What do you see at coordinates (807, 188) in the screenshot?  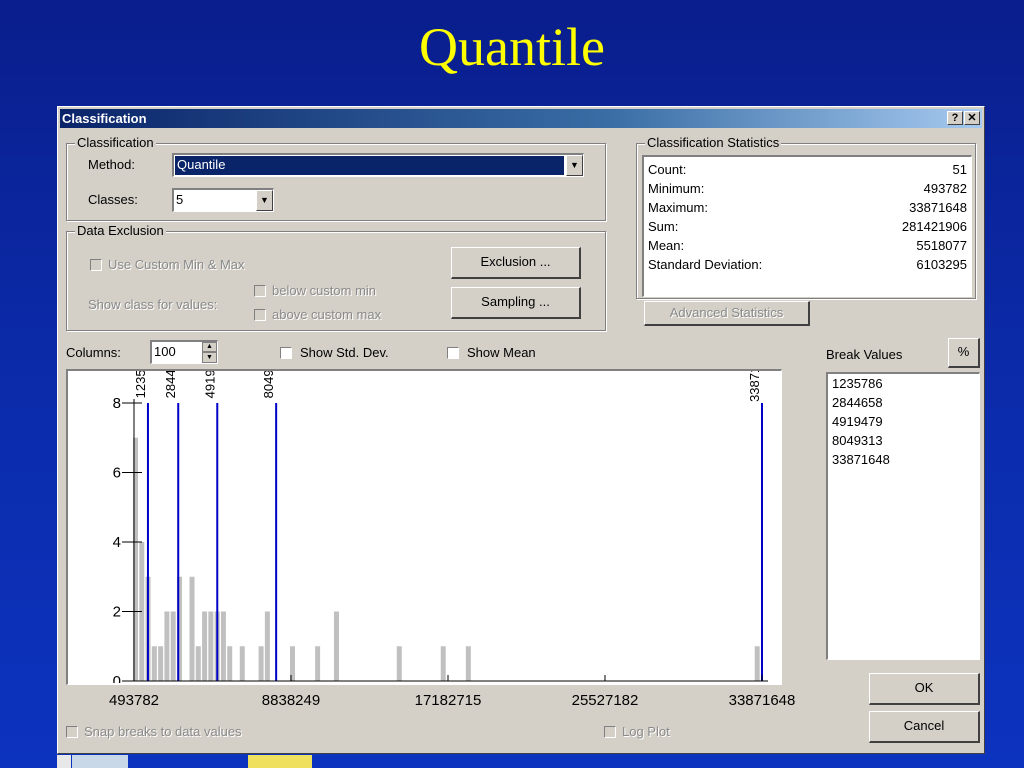 I see `stat-row-minimum: Minimum: 493782` at bounding box center [807, 188].